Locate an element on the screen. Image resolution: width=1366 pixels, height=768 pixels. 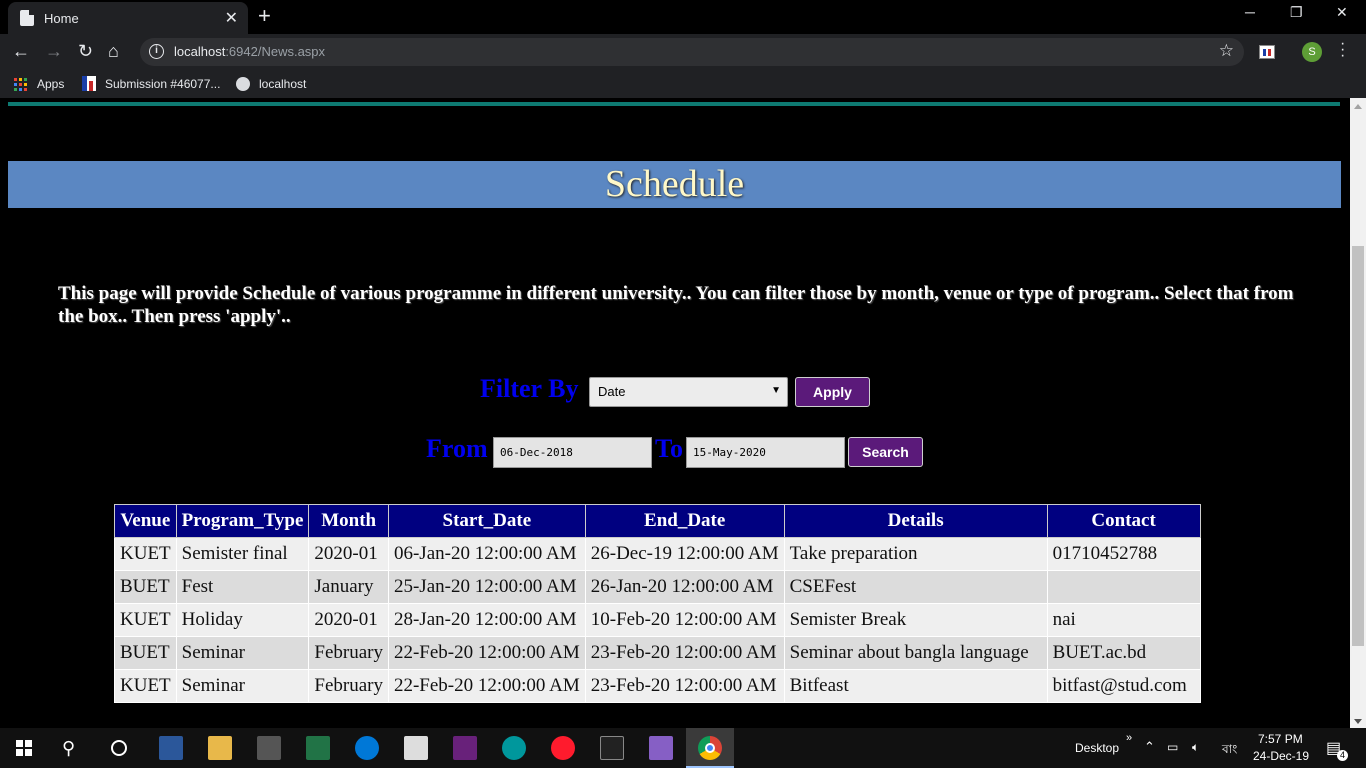
col-header-venue: Venue is located at coordinates (145, 521).